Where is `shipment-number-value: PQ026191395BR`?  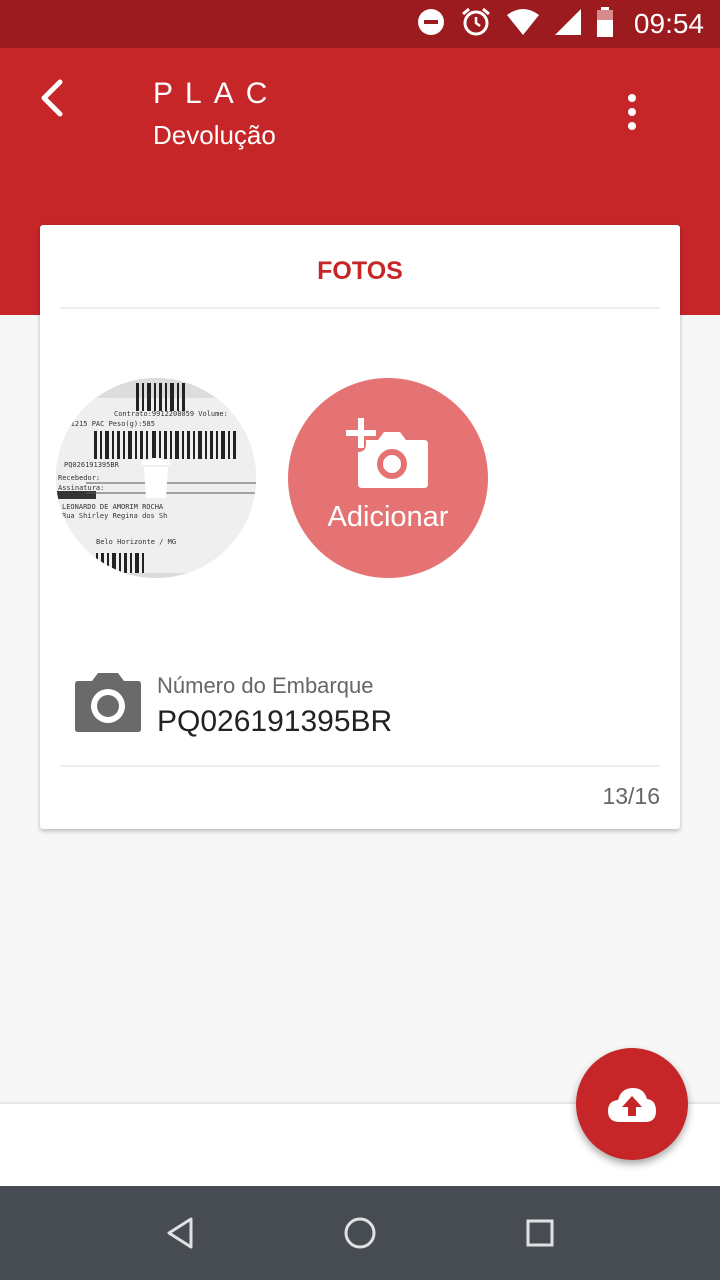 shipment-number-value: PQ026191395BR is located at coordinates (275, 721).